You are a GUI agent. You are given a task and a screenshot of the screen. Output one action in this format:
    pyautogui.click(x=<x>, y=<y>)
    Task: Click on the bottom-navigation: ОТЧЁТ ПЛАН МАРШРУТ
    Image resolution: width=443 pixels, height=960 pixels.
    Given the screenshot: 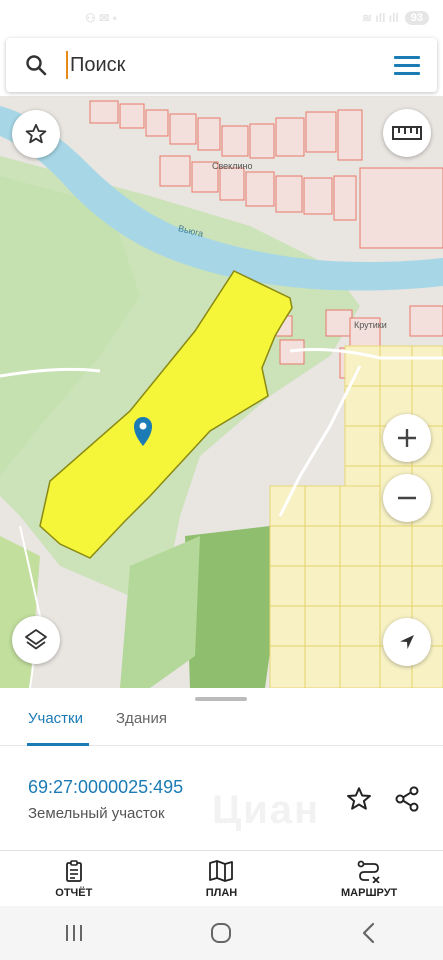 What is the action you would take?
    pyautogui.click(x=221, y=878)
    